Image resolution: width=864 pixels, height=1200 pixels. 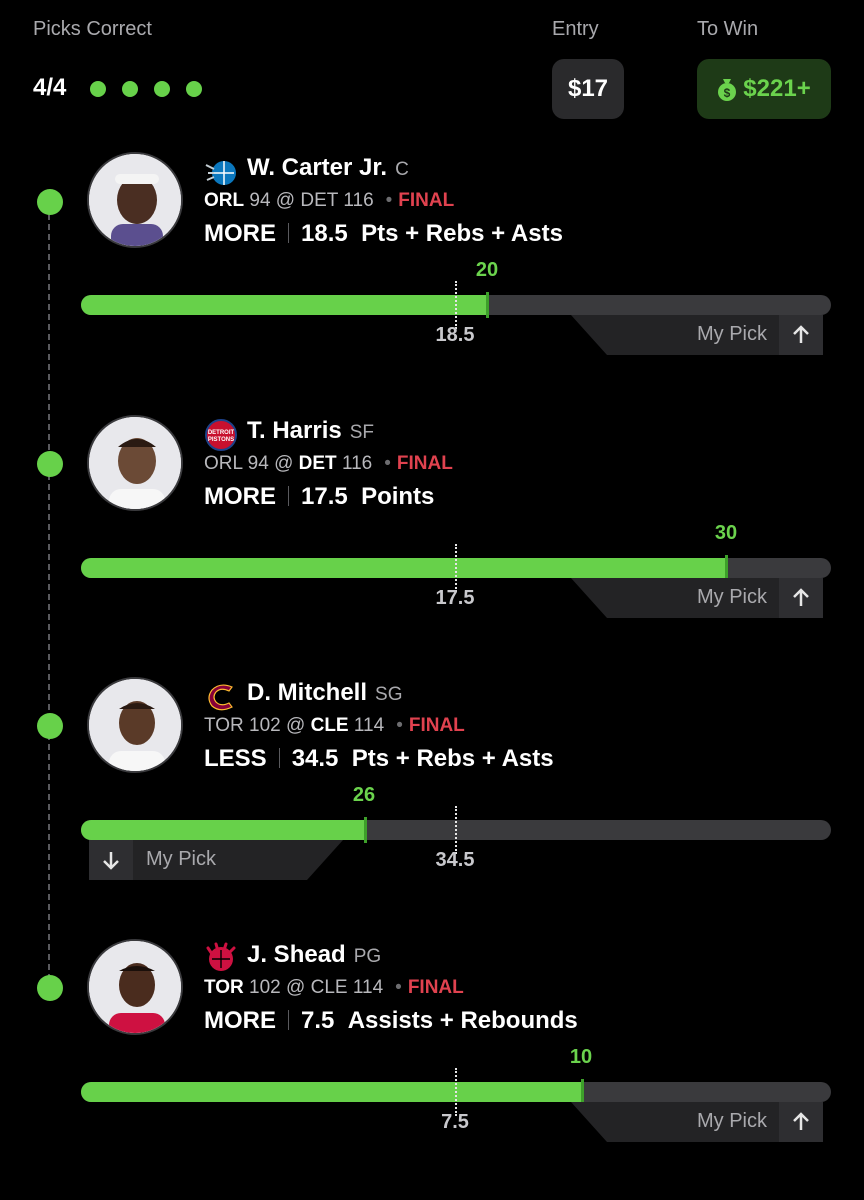 I want to click on picks-correct-count: 4/4, so click(x=50, y=87).